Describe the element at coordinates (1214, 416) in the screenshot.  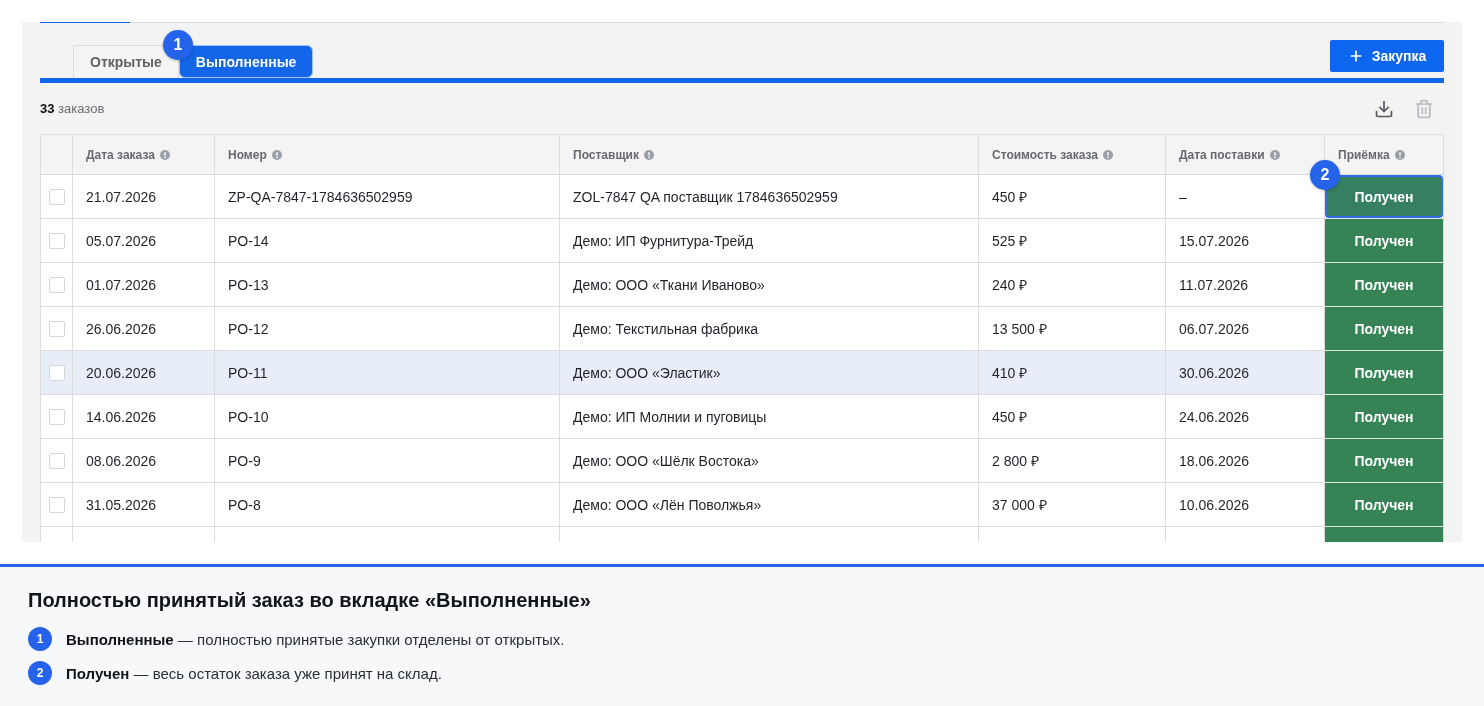
I see `delivery-date: 24.06.2026` at that location.